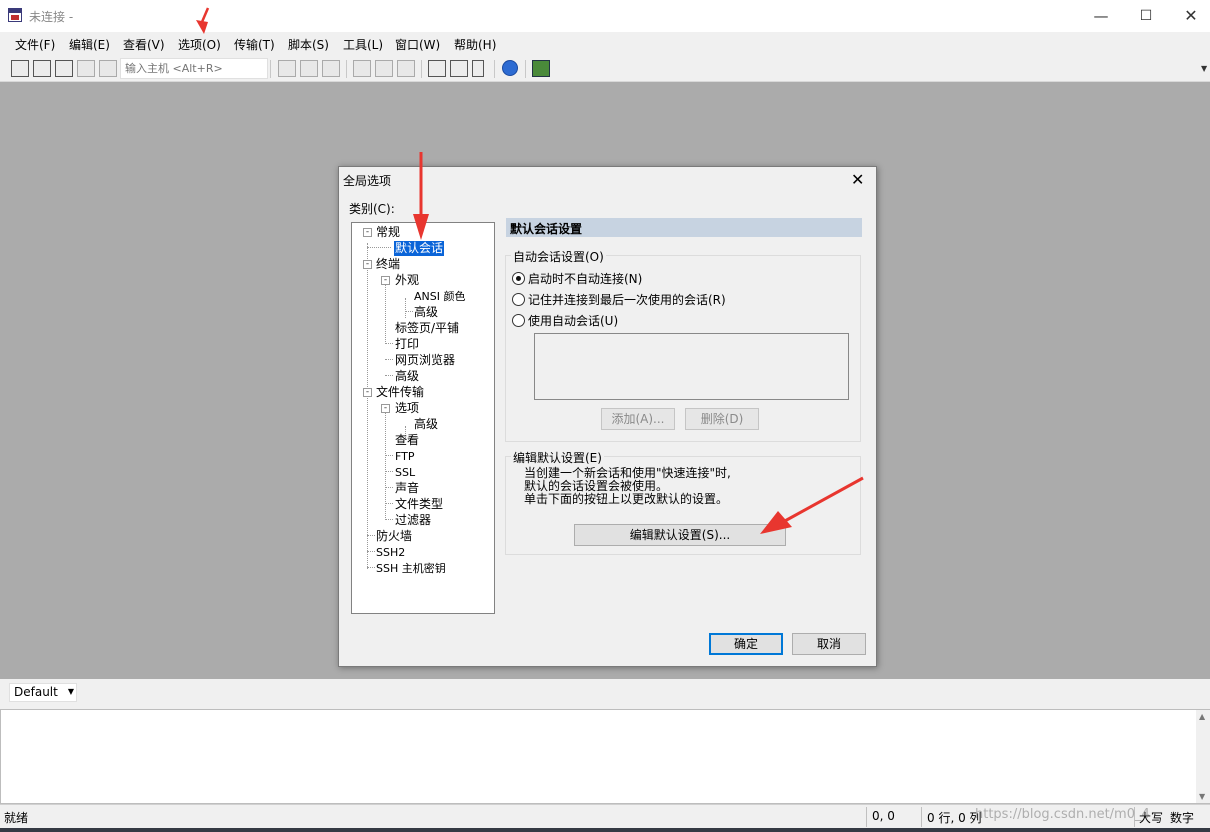 The height and width of the screenshot is (832, 1210). I want to click on tree-item-ssh2: SSH2, so click(390, 552).